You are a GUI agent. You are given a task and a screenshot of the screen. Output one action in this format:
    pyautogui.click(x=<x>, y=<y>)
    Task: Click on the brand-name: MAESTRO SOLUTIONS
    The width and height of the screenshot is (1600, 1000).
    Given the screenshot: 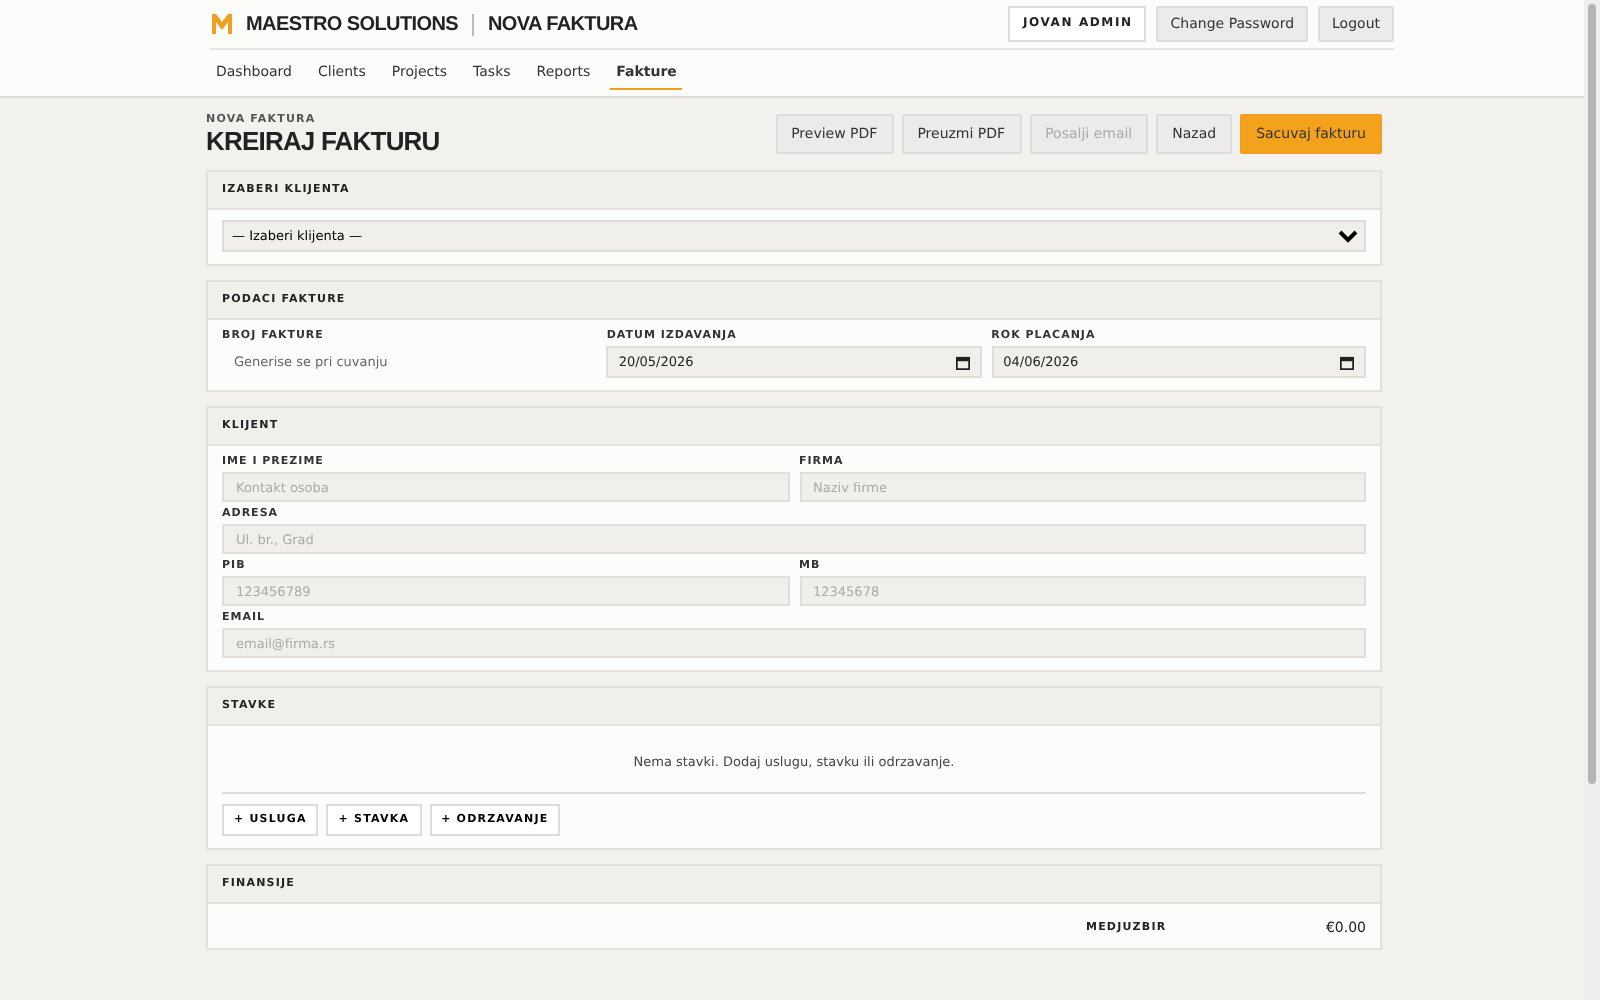 What is the action you would take?
    pyautogui.click(x=352, y=24)
    